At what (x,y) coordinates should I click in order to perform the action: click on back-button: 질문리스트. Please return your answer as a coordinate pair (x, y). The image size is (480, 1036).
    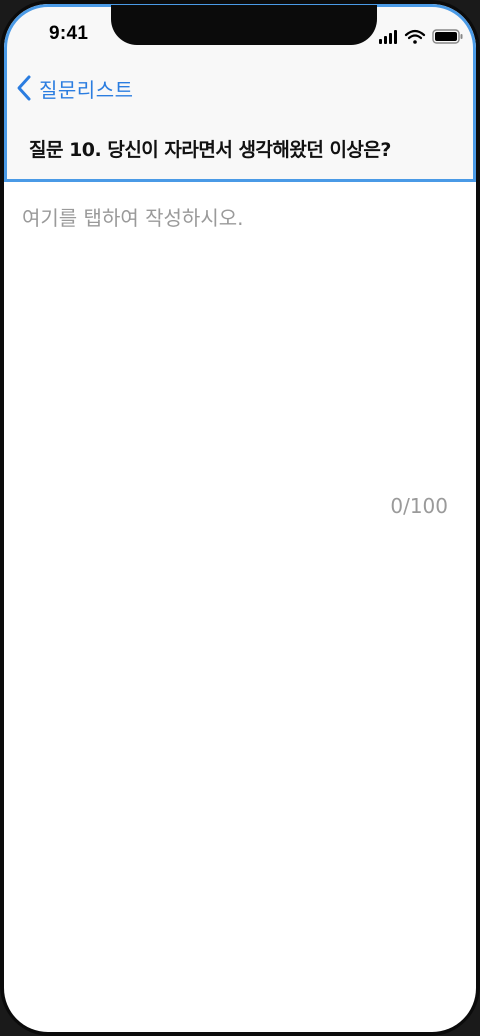
    Looking at the image, I should click on (74, 88).